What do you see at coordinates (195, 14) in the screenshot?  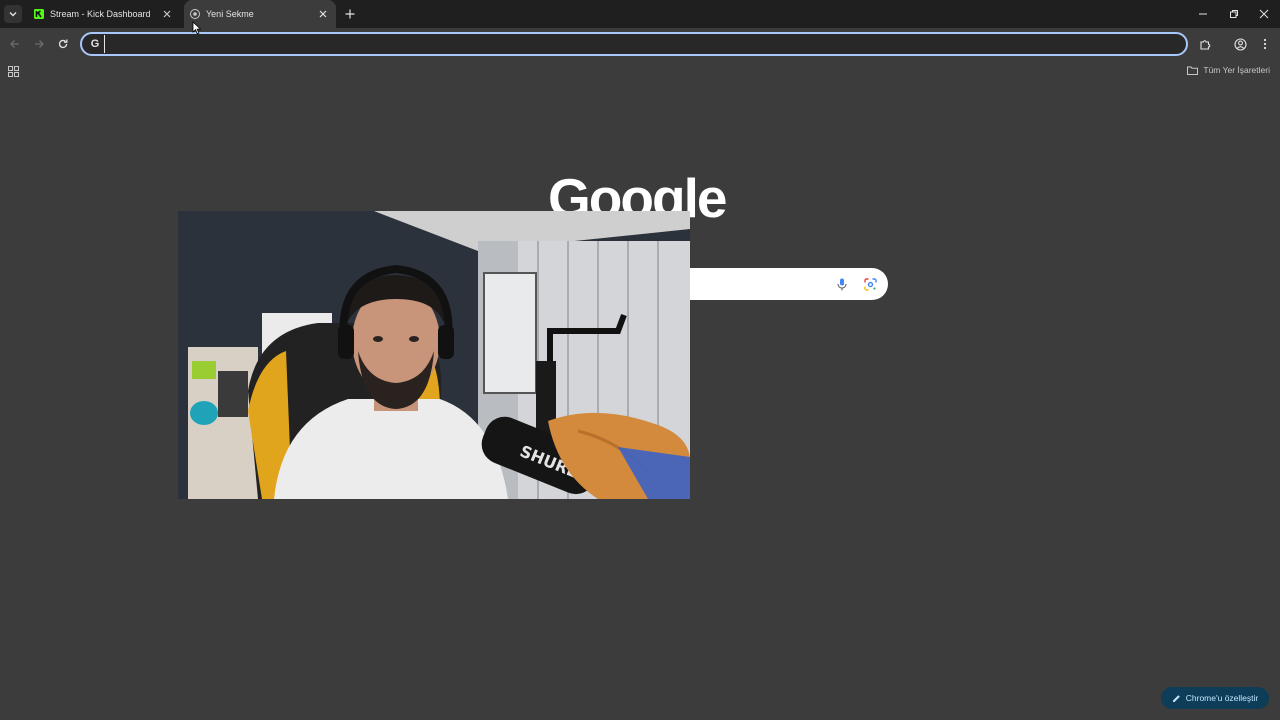 I see `chrome-icon` at bounding box center [195, 14].